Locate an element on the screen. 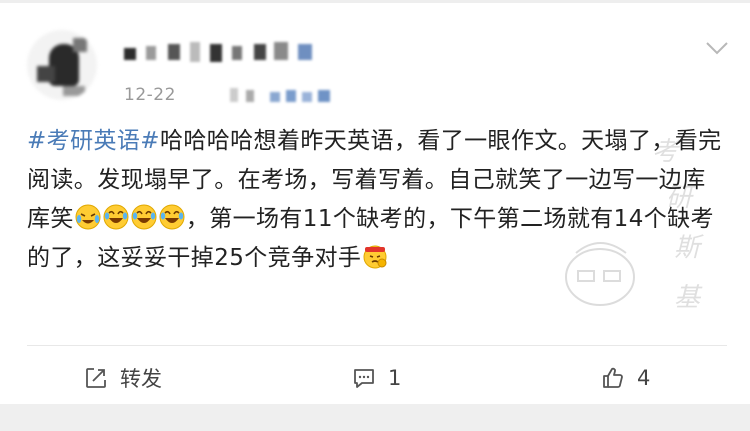 This screenshot has height=431, width=750. repost-label: 转发 is located at coordinates (141, 379).